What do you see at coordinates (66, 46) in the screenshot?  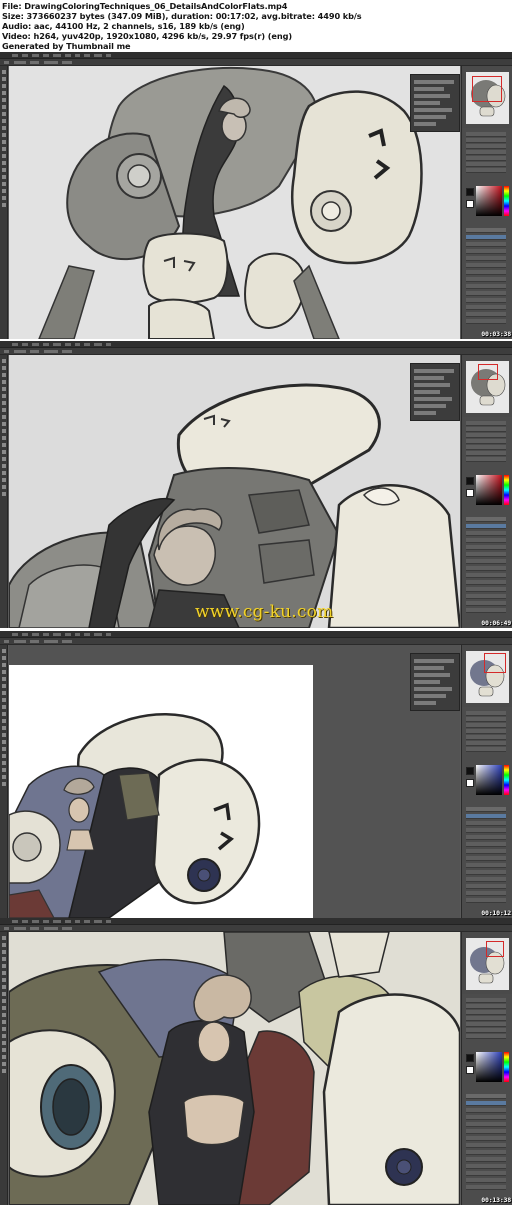 I see `generator-line: Generated by Thumbnail me` at bounding box center [66, 46].